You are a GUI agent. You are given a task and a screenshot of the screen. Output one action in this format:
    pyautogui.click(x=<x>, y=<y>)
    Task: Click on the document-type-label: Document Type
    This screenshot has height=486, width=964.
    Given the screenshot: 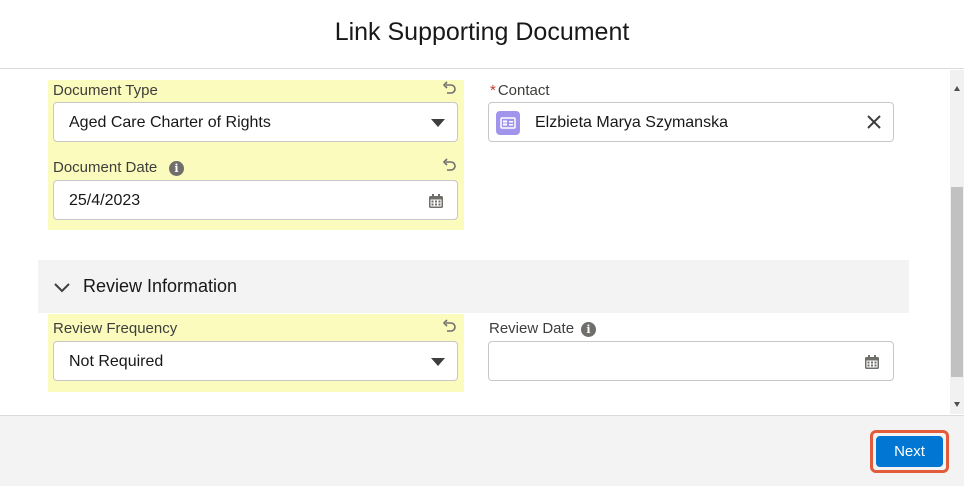 What is the action you would take?
    pyautogui.click(x=105, y=90)
    